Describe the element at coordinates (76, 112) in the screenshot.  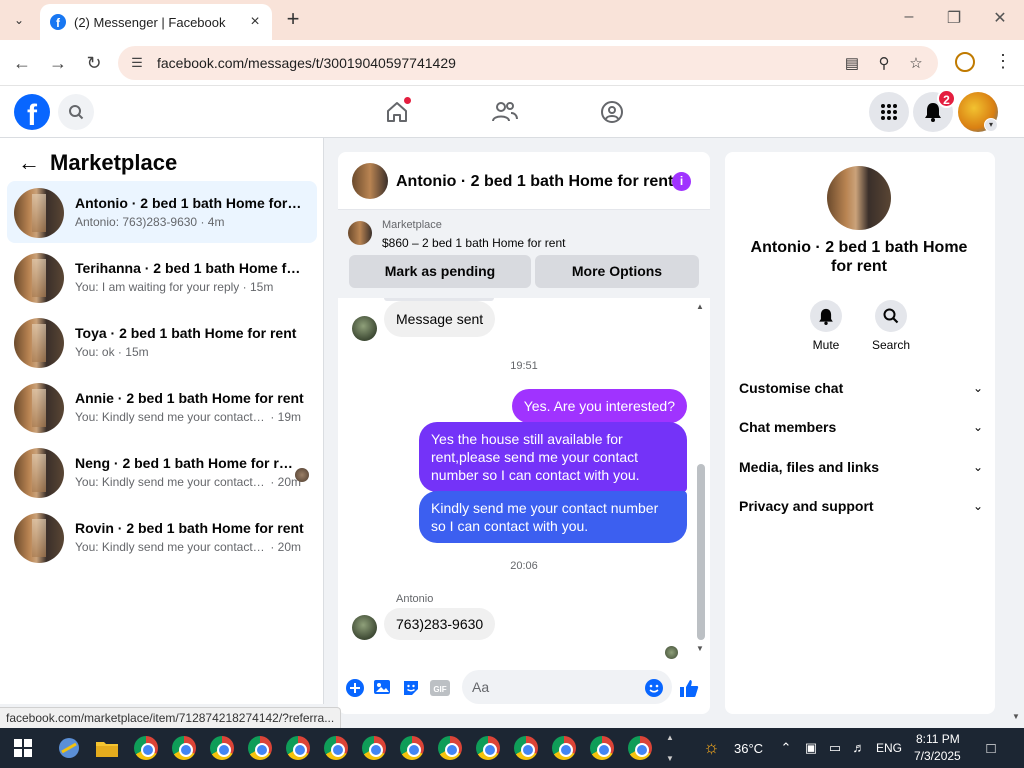
I see `facebook-search-button` at that location.